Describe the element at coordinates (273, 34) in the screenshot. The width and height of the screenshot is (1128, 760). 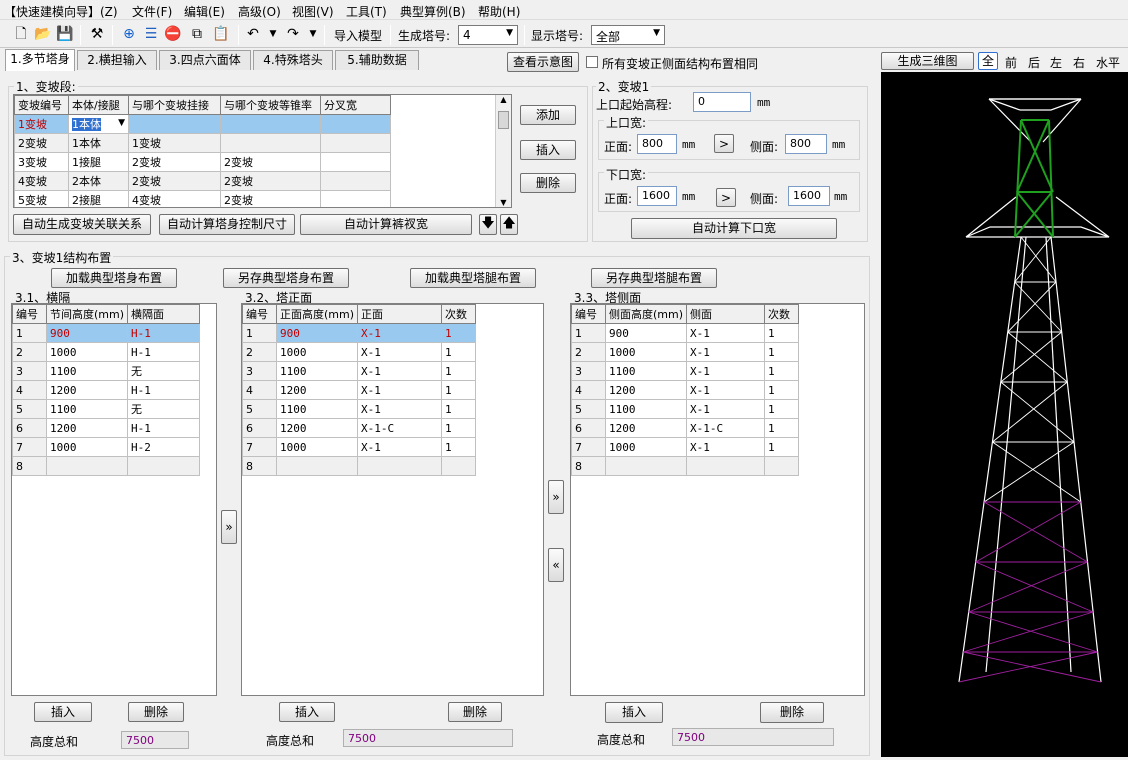
I see `undo-dropdown-icon: ▼` at that location.